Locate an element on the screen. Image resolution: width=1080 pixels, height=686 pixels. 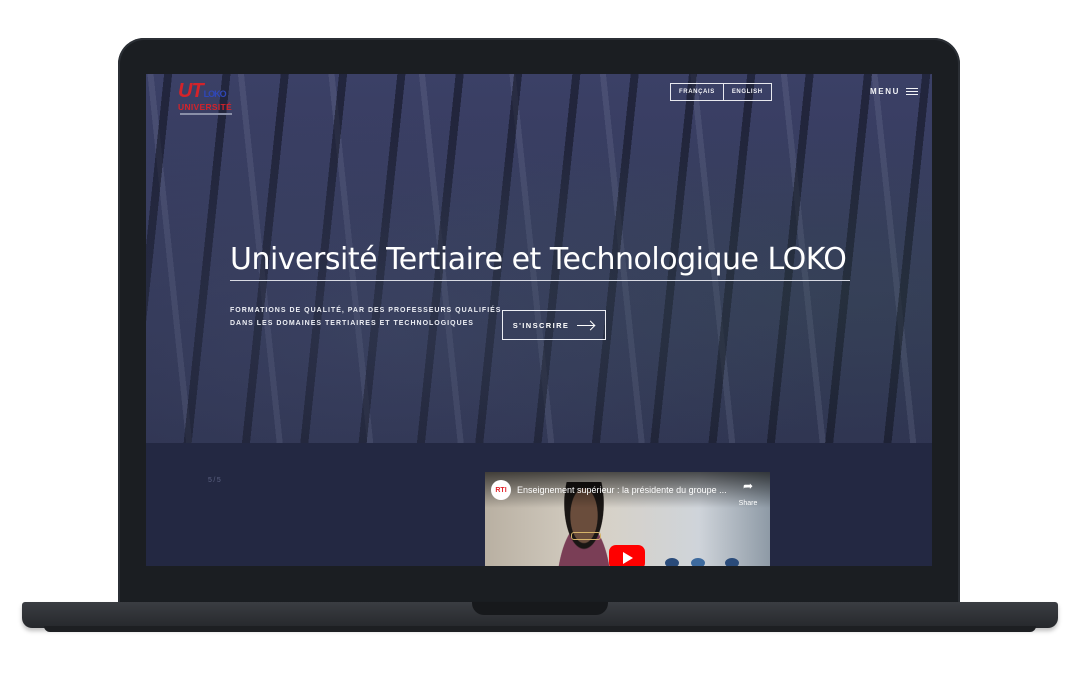
logo-wordmark: UNIVERSITÉ is located at coordinates (205, 107).